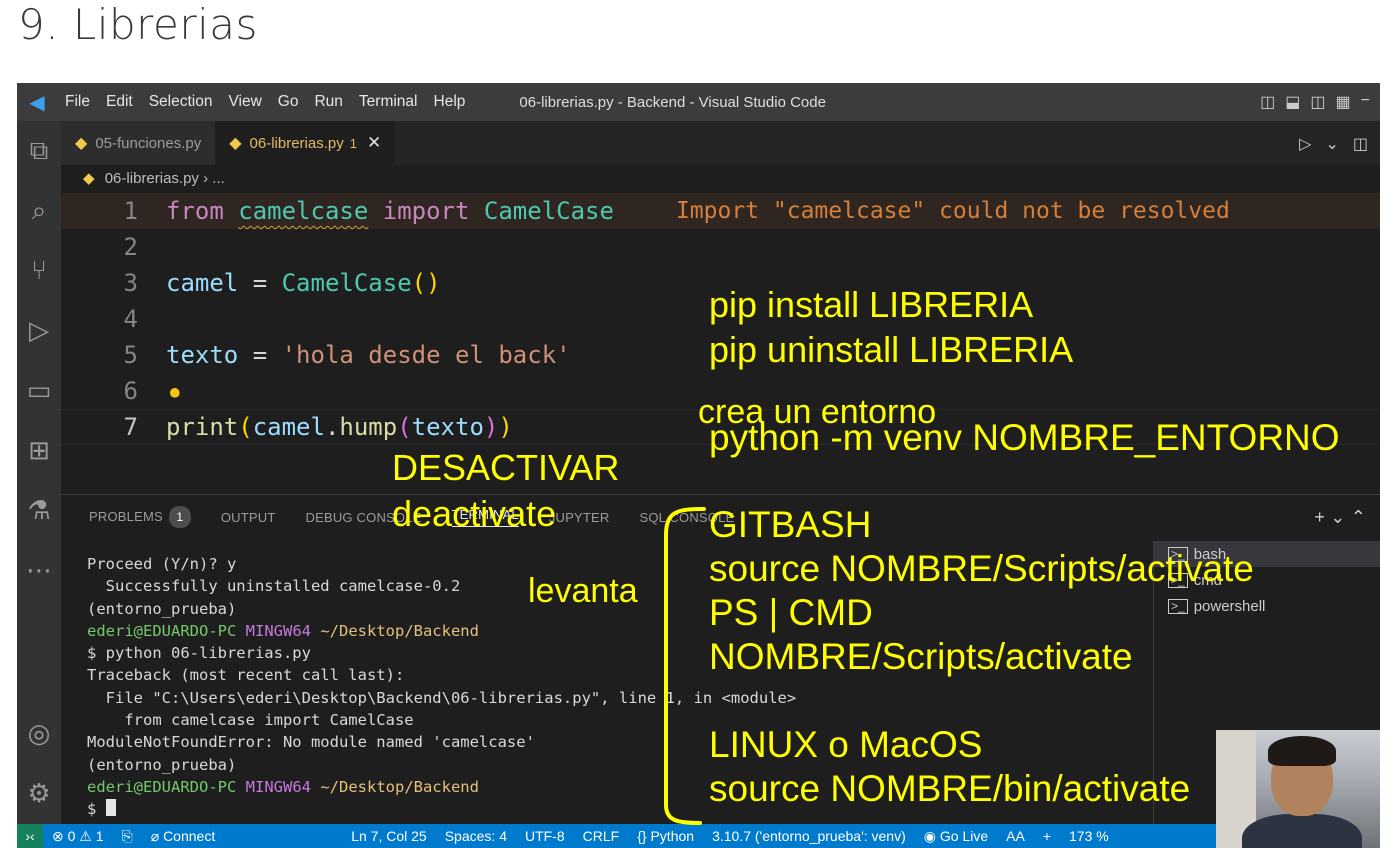 This screenshot has width=1399, height=848. Describe the element at coordinates (39, 571) in the screenshot. I see `more-icon: ⋯` at that location.